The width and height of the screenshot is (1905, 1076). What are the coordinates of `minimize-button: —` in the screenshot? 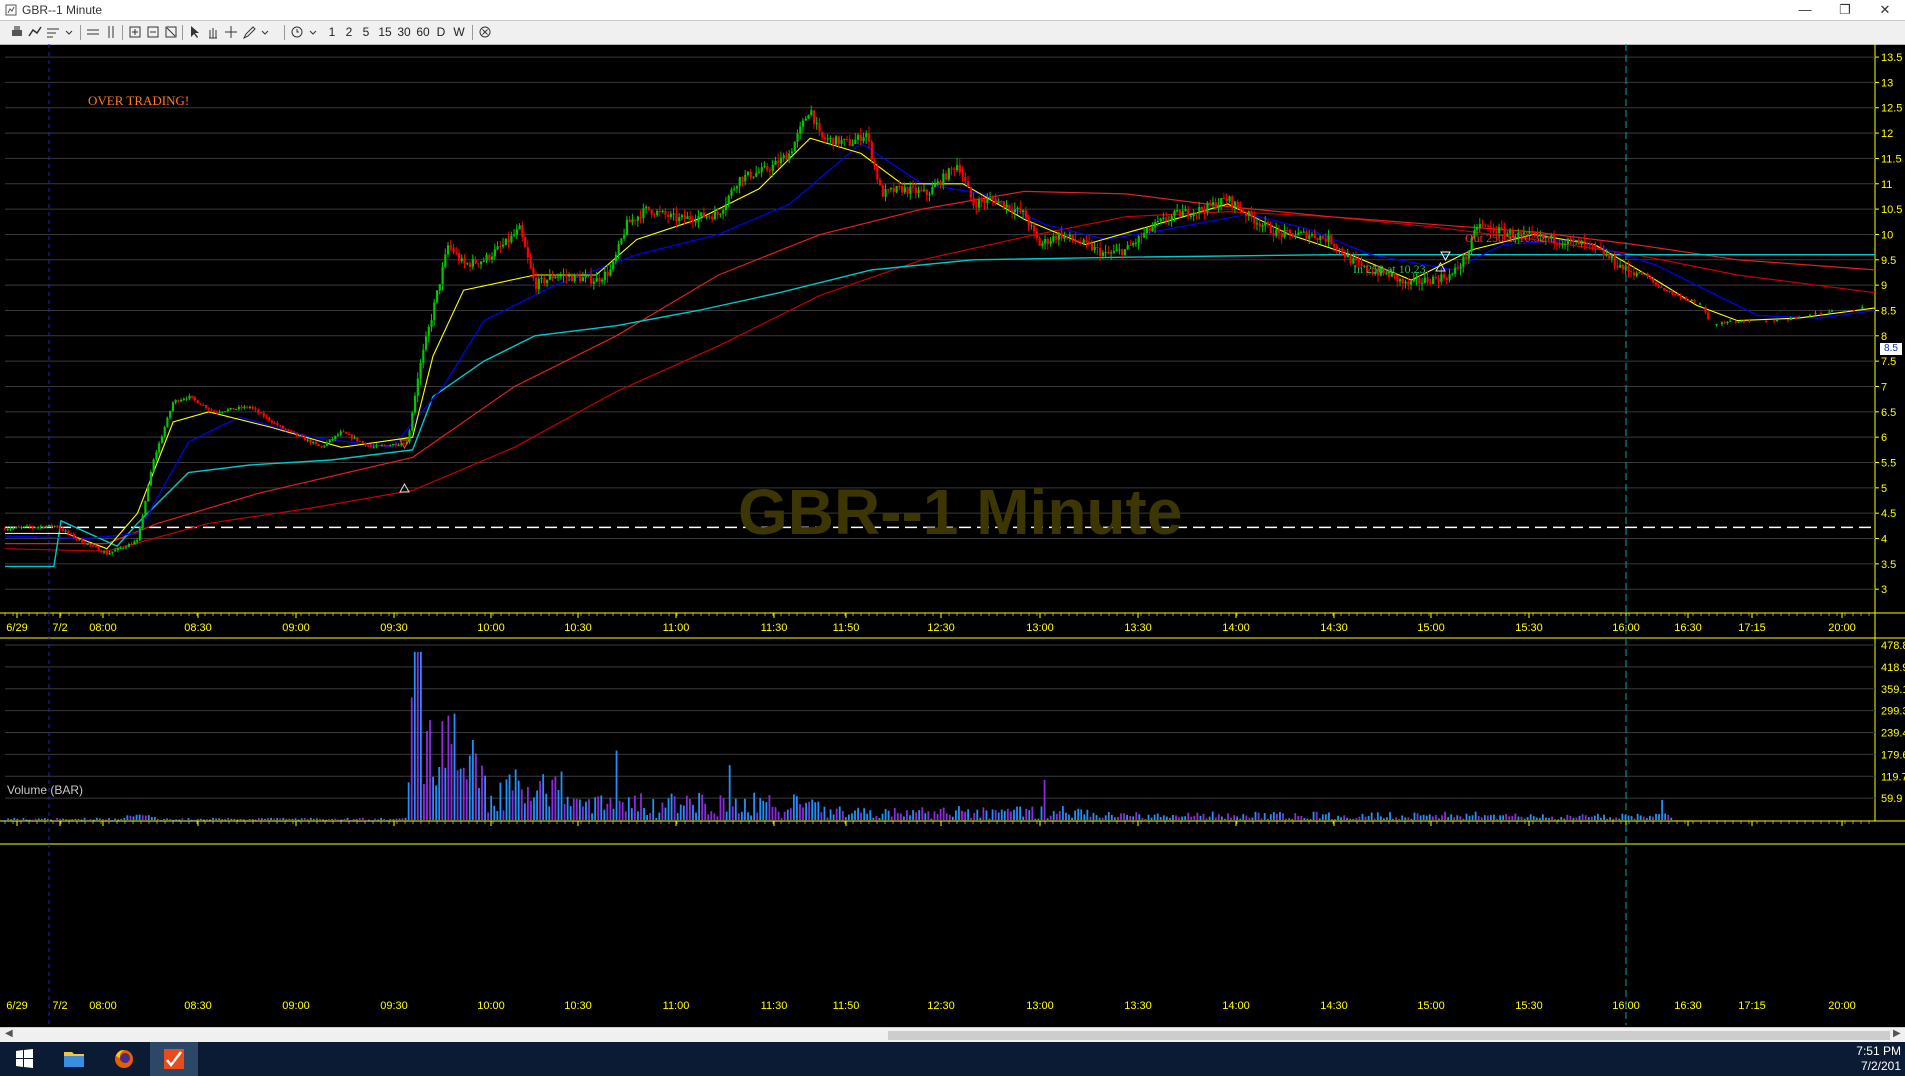 It's located at (1805, 10).